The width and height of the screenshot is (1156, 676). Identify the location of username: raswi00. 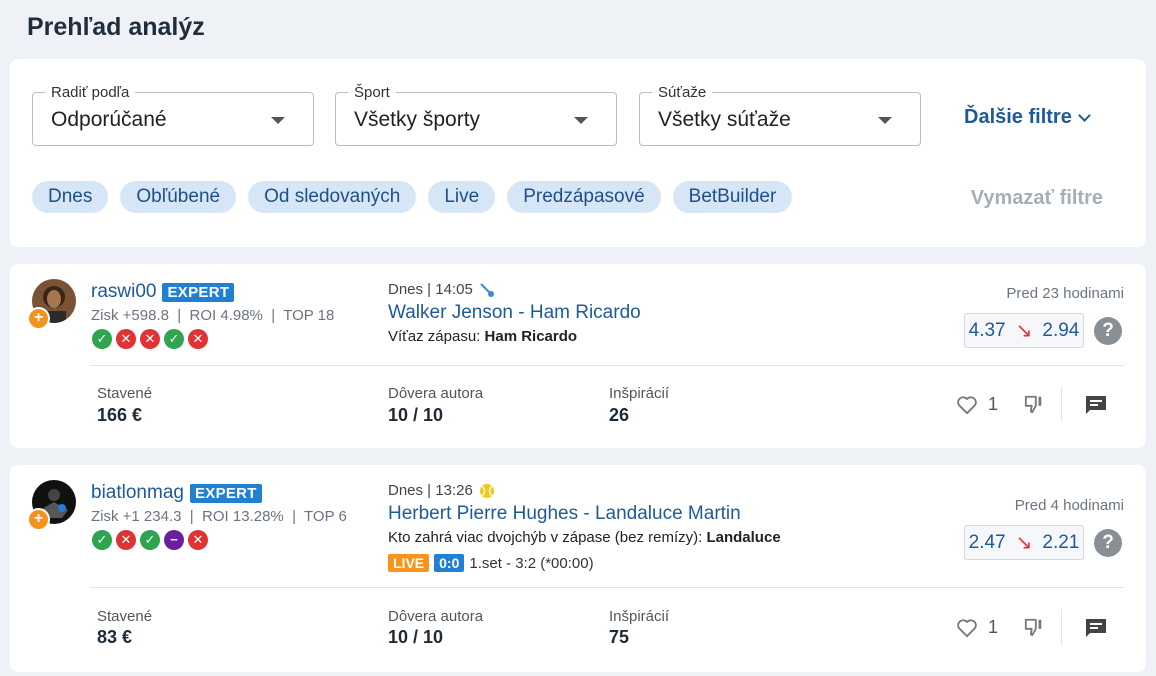
(123, 292).